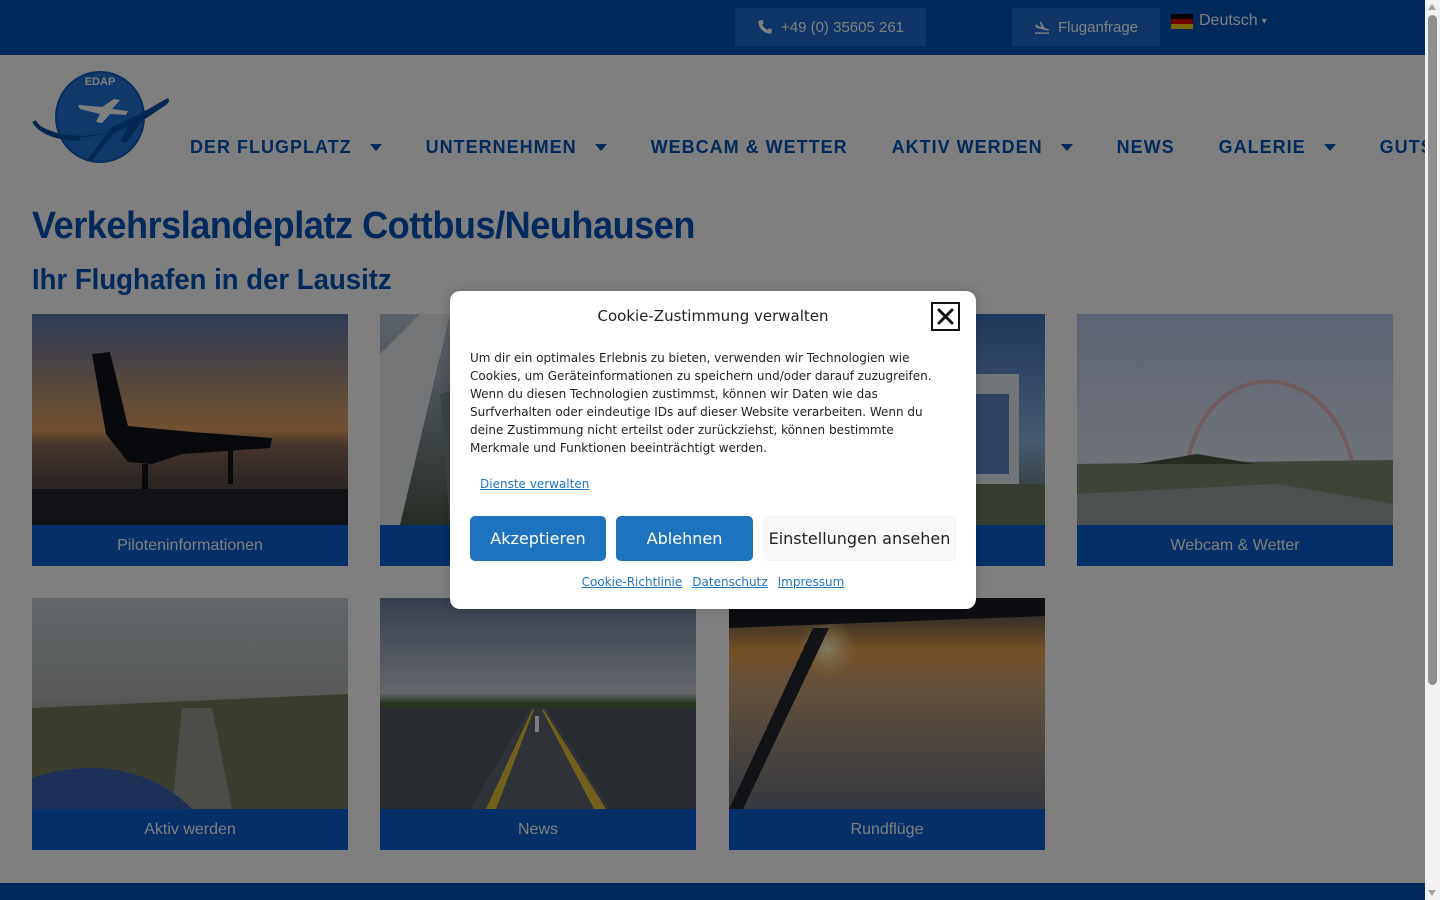  I want to click on deny-button: Ablehnen, so click(684, 538).